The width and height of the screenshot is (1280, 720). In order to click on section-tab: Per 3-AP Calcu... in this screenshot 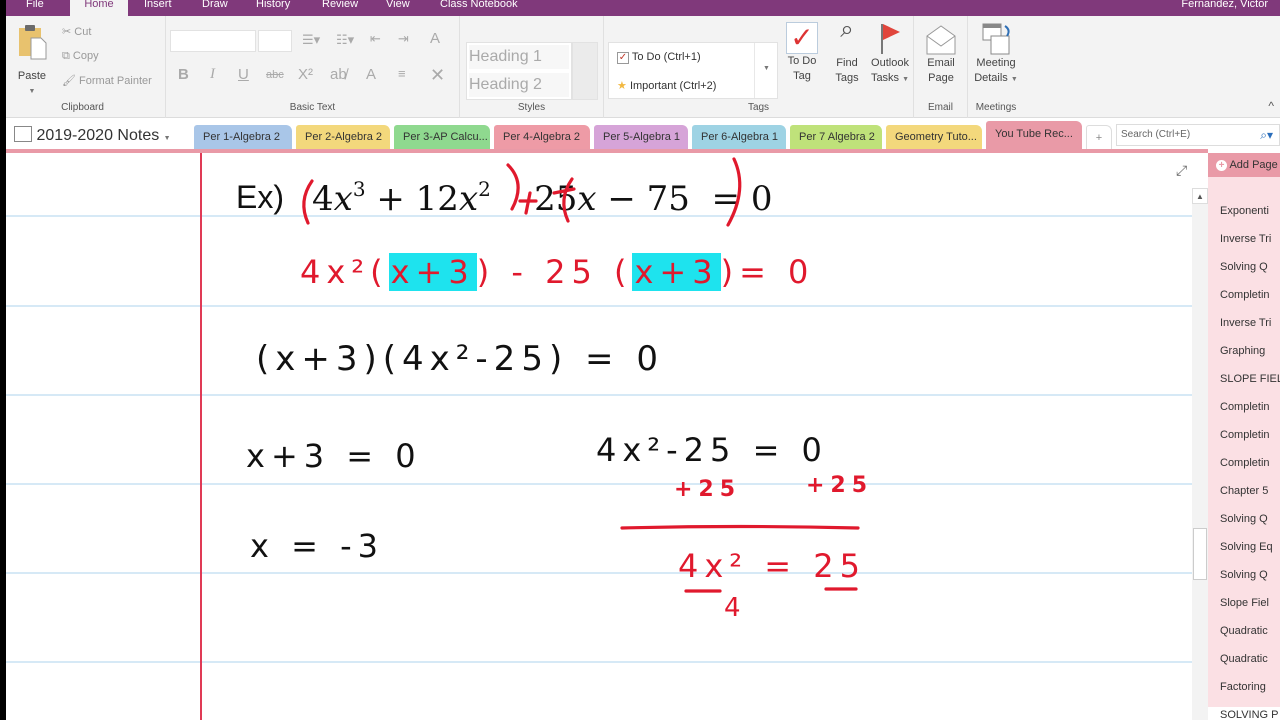, I will do `click(442, 137)`.